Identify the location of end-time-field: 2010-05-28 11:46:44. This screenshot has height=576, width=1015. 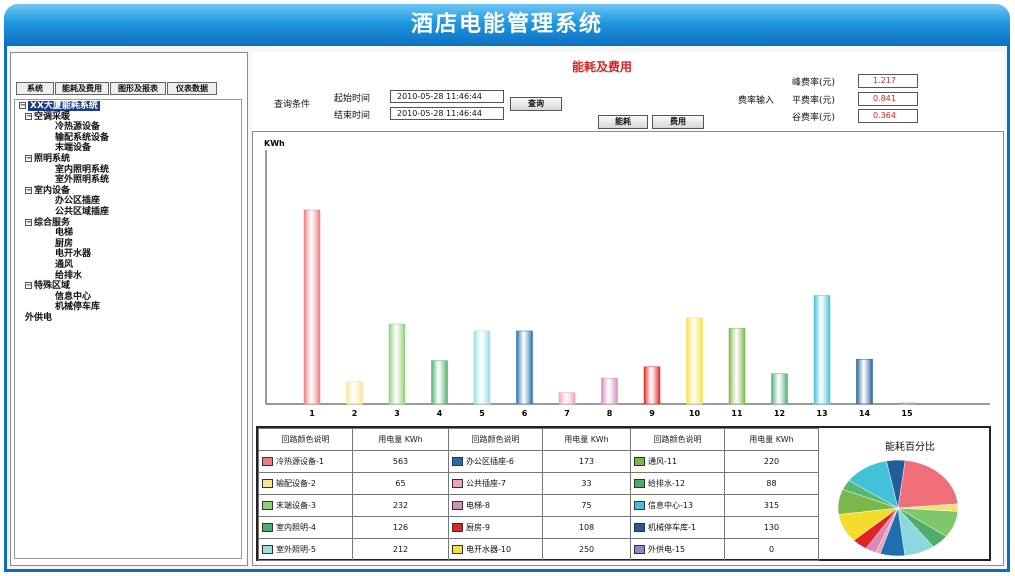
(447, 113).